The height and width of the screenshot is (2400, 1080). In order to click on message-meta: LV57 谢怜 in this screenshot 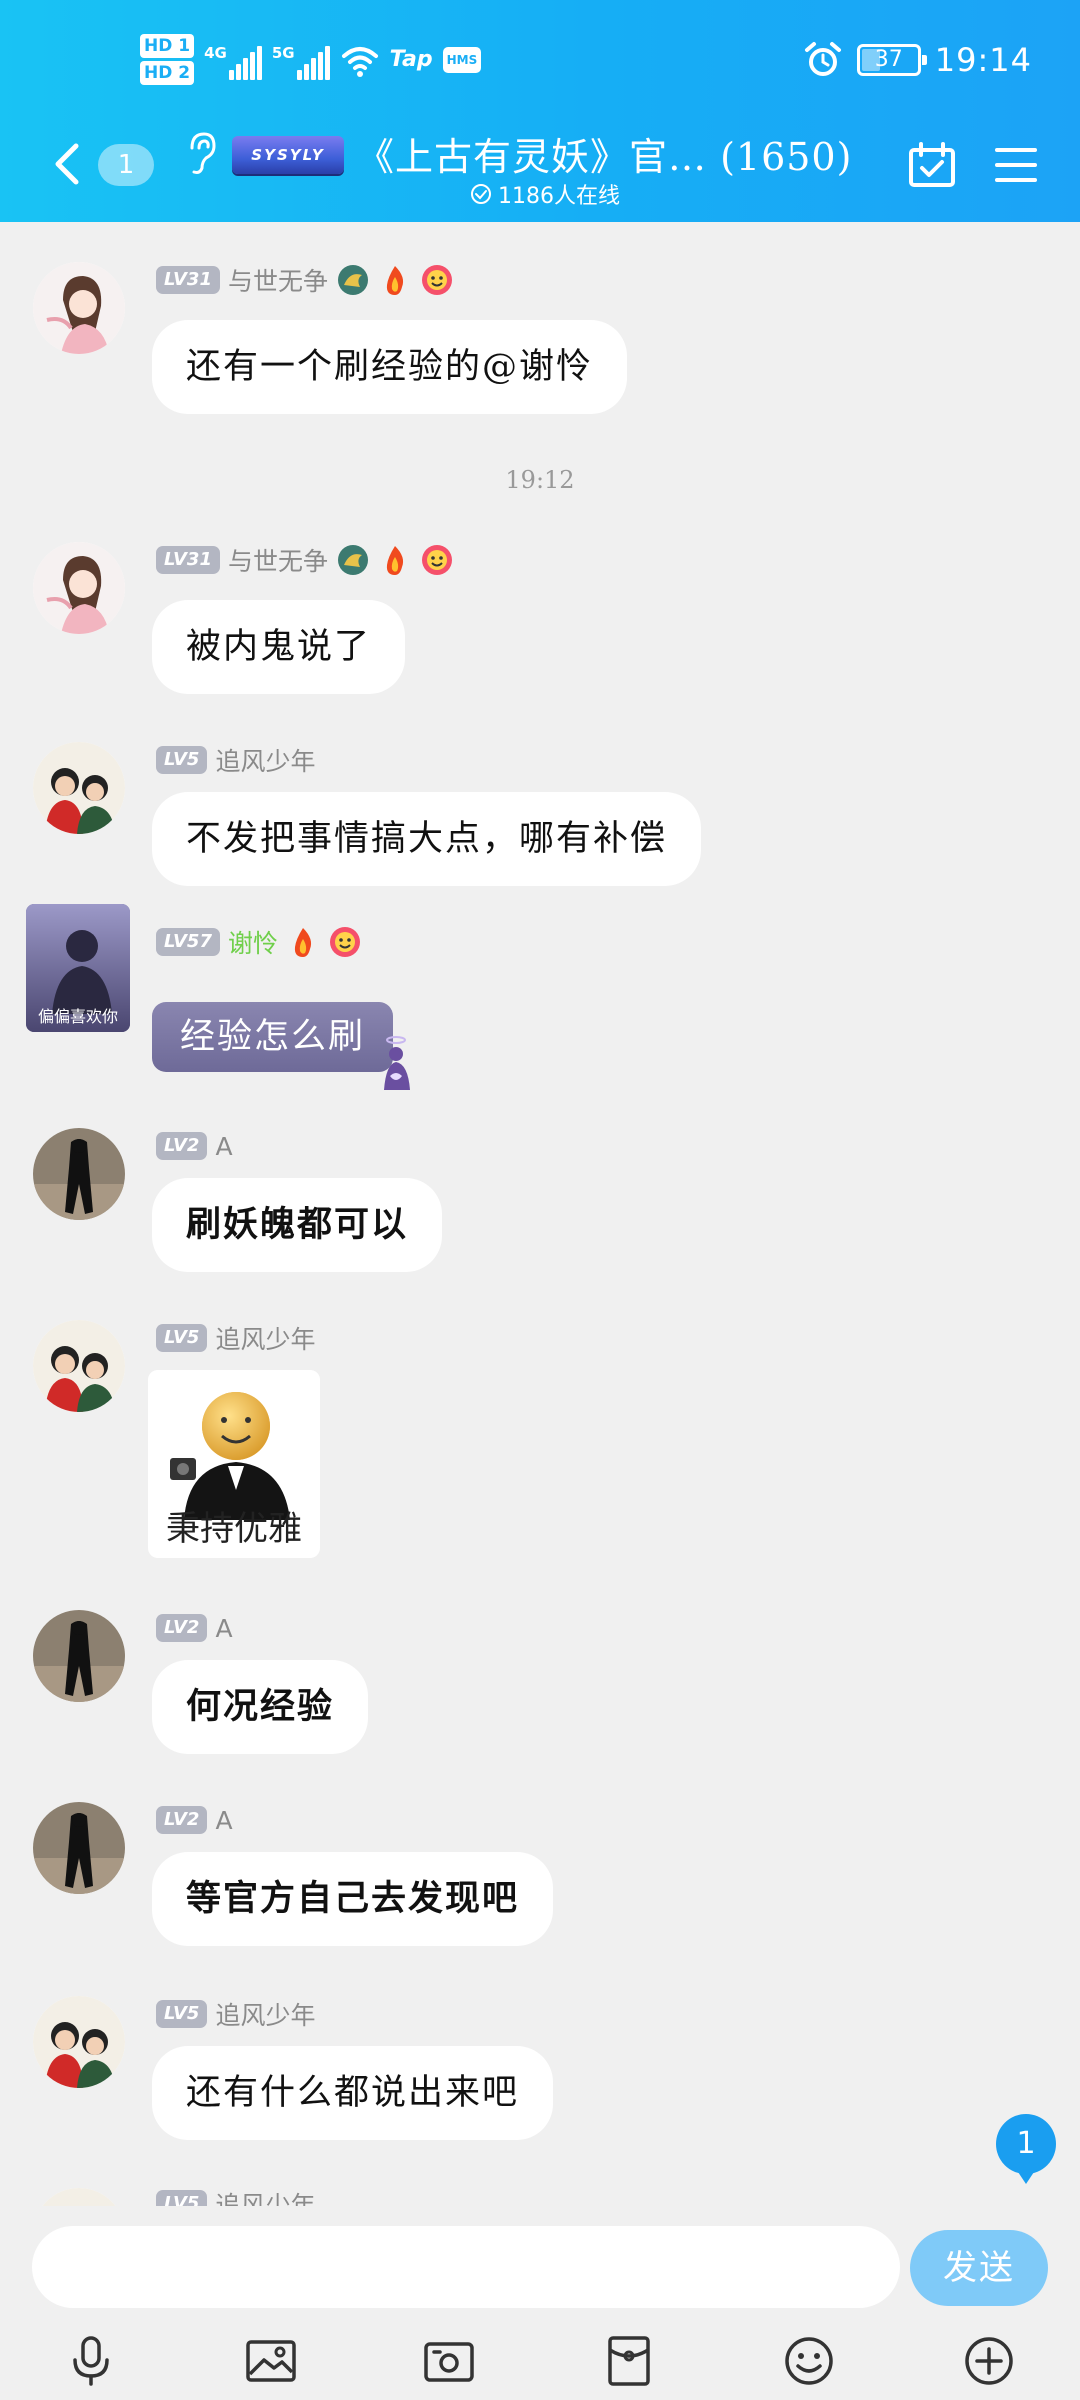, I will do `click(259, 942)`.